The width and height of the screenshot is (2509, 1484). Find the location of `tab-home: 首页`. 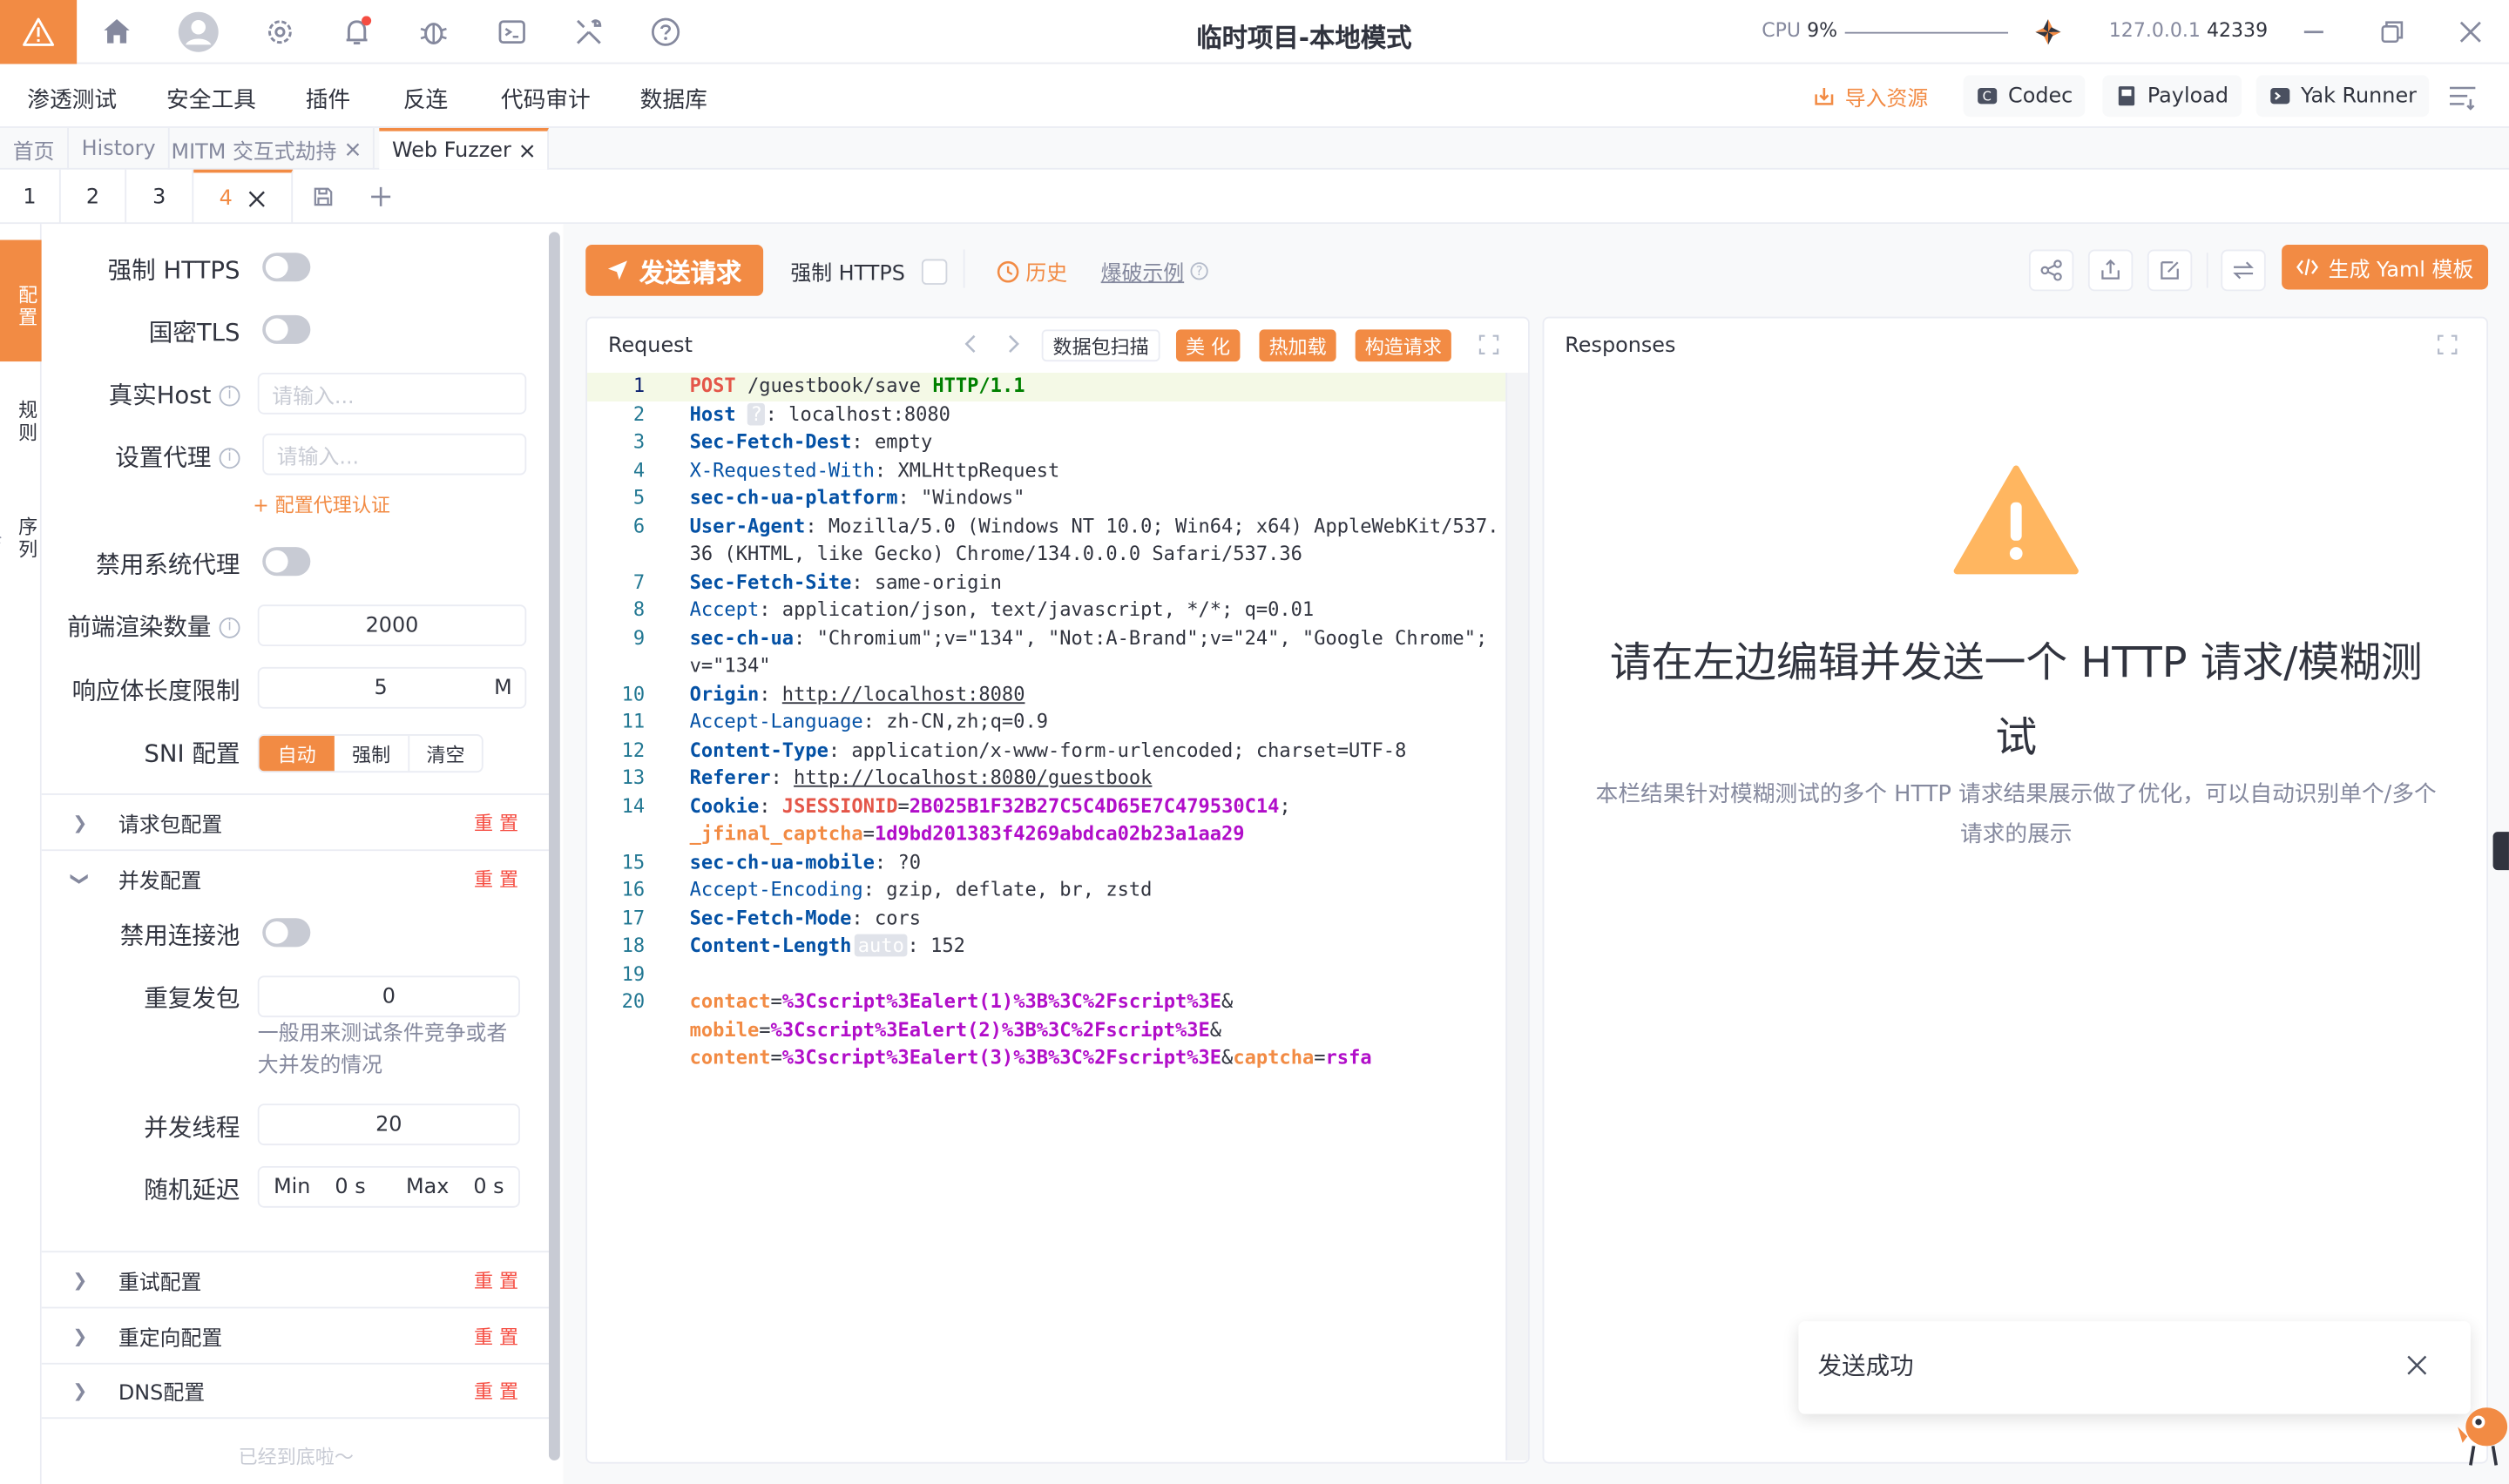

tab-home: 首页 is located at coordinates (35, 148).